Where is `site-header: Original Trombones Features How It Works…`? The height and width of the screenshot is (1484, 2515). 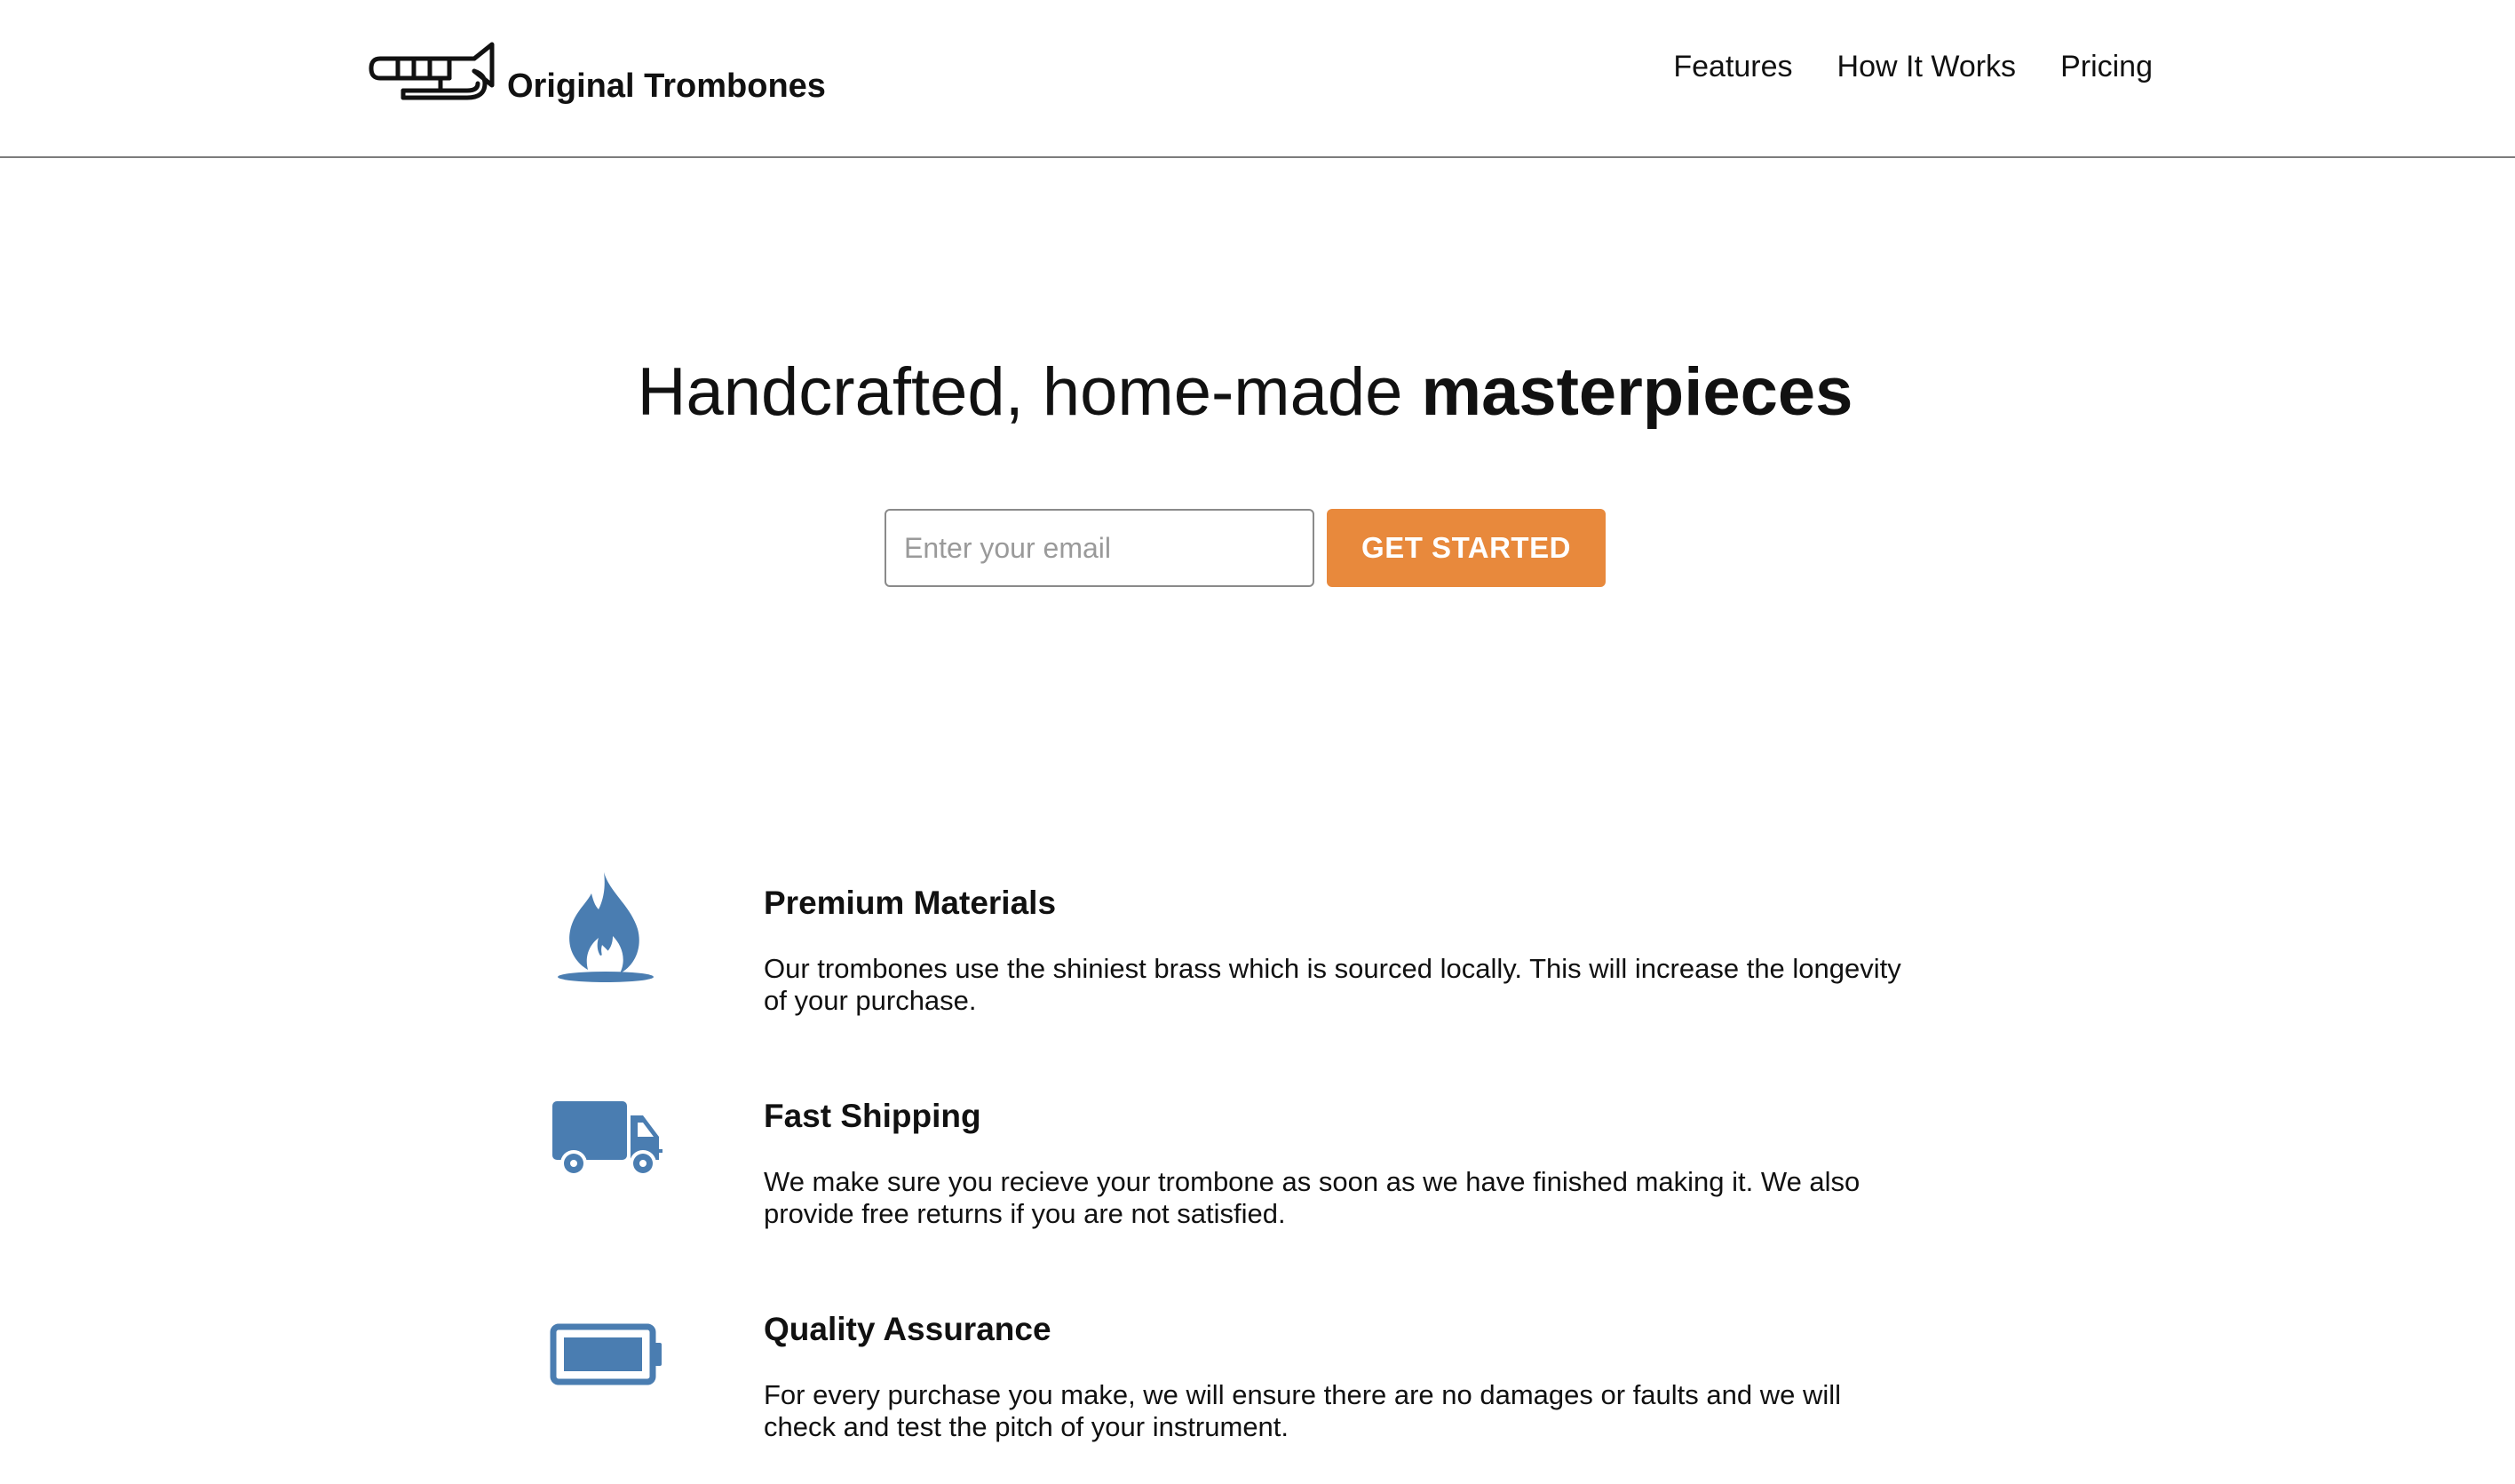
site-header: Original Trombones Features How It Works… is located at coordinates (1257, 79).